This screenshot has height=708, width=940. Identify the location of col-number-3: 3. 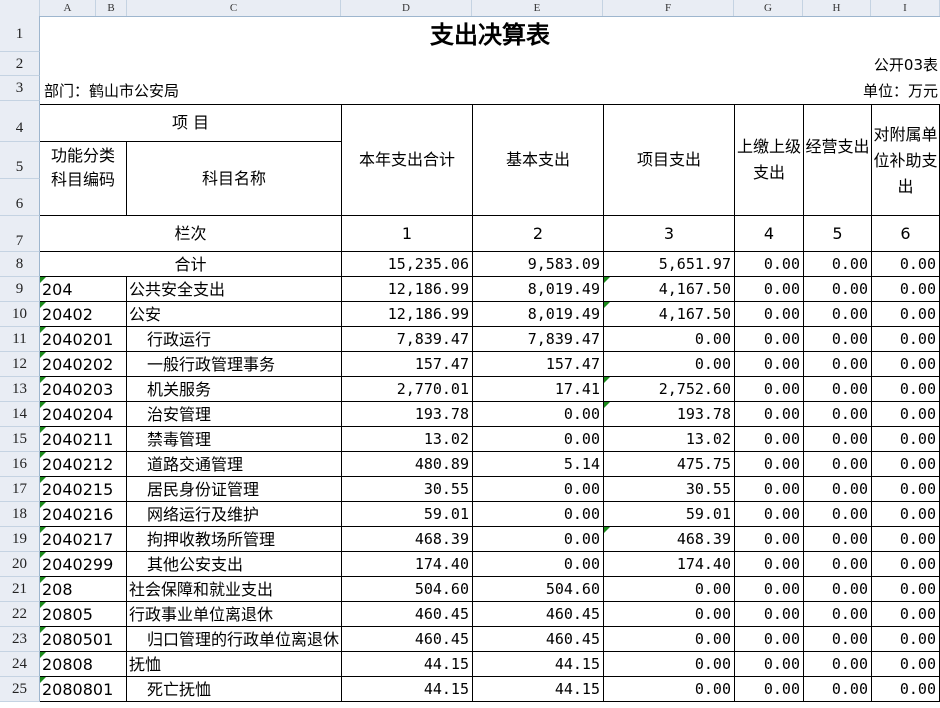
(669, 234).